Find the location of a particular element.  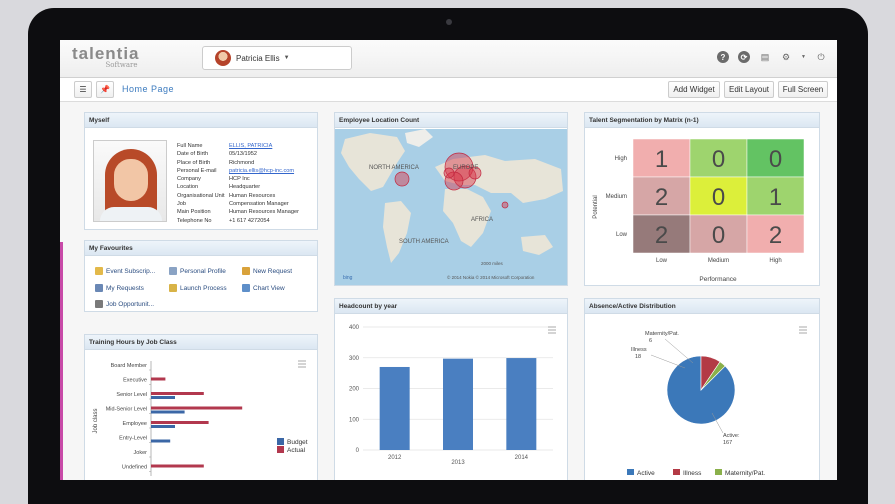

process-icon is located at coordinates (173, 288).